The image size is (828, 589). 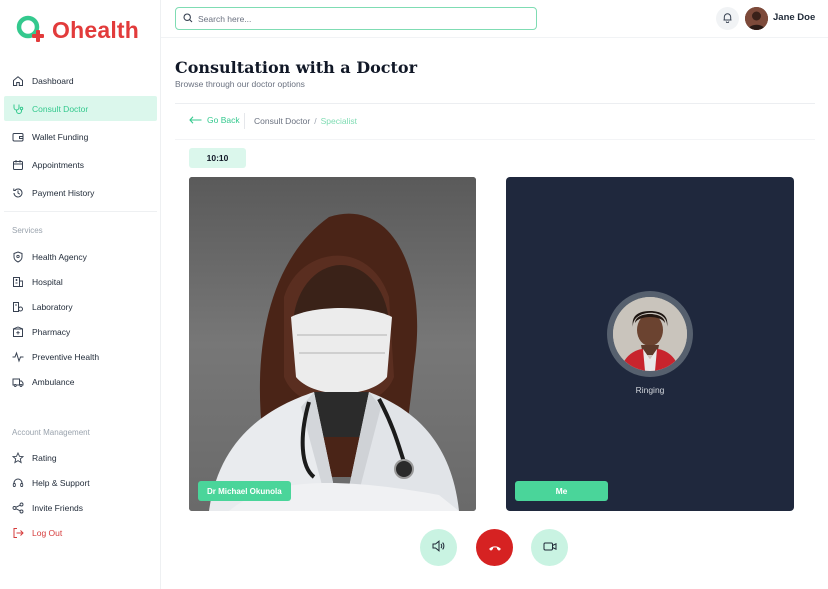 I want to click on sidebar-item-consult-doctor: Consult Doctor, so click(x=80, y=108).